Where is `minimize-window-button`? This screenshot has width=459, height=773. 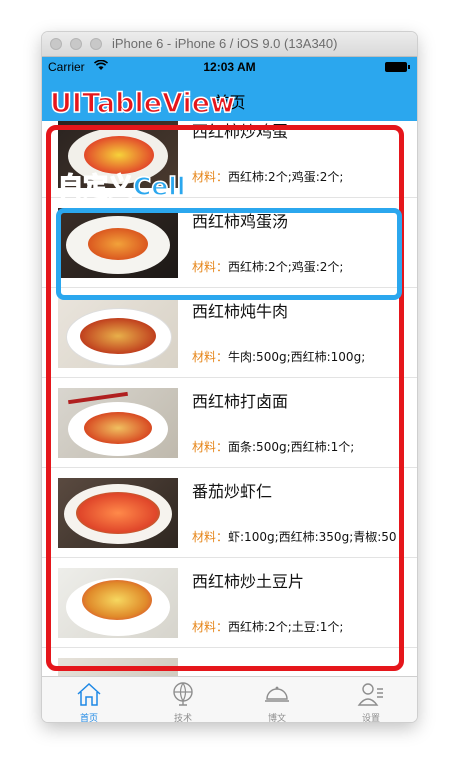 minimize-window-button is located at coordinates (76, 44).